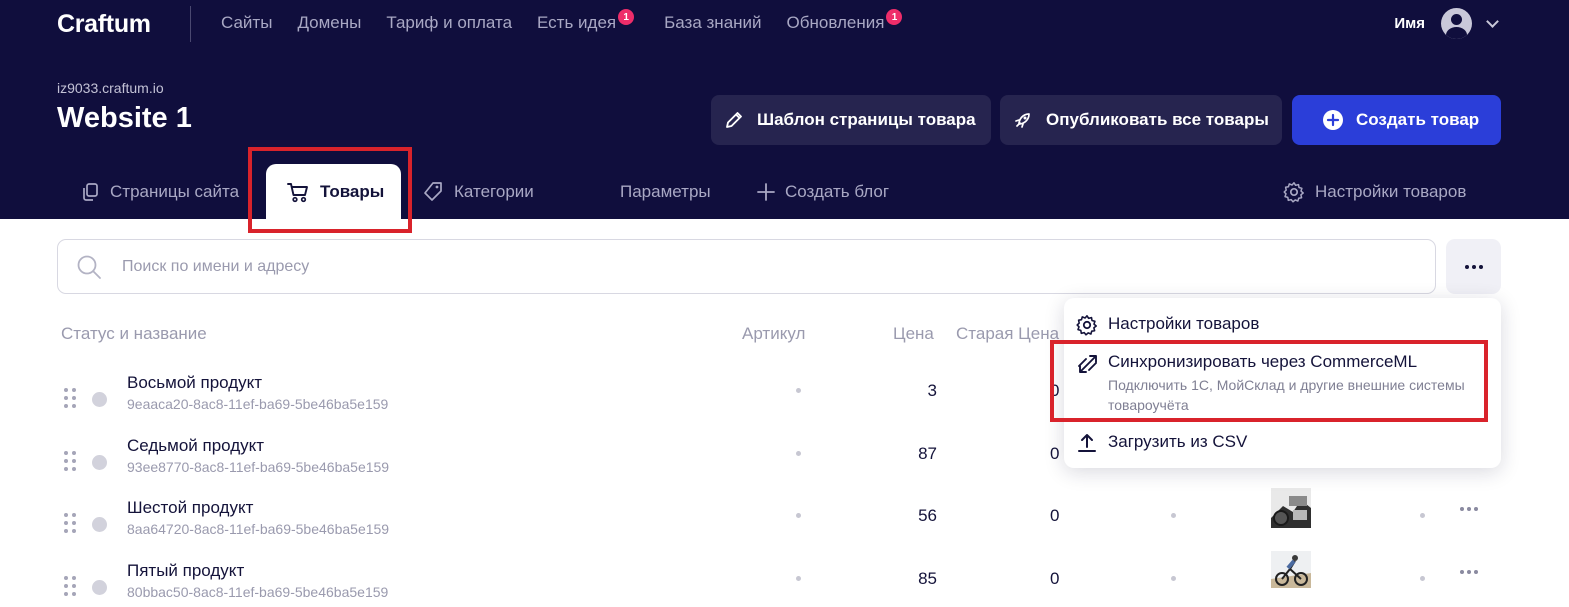 The width and height of the screenshot is (1569, 607). What do you see at coordinates (124, 118) in the screenshot?
I see `page-title: Website 1` at bounding box center [124, 118].